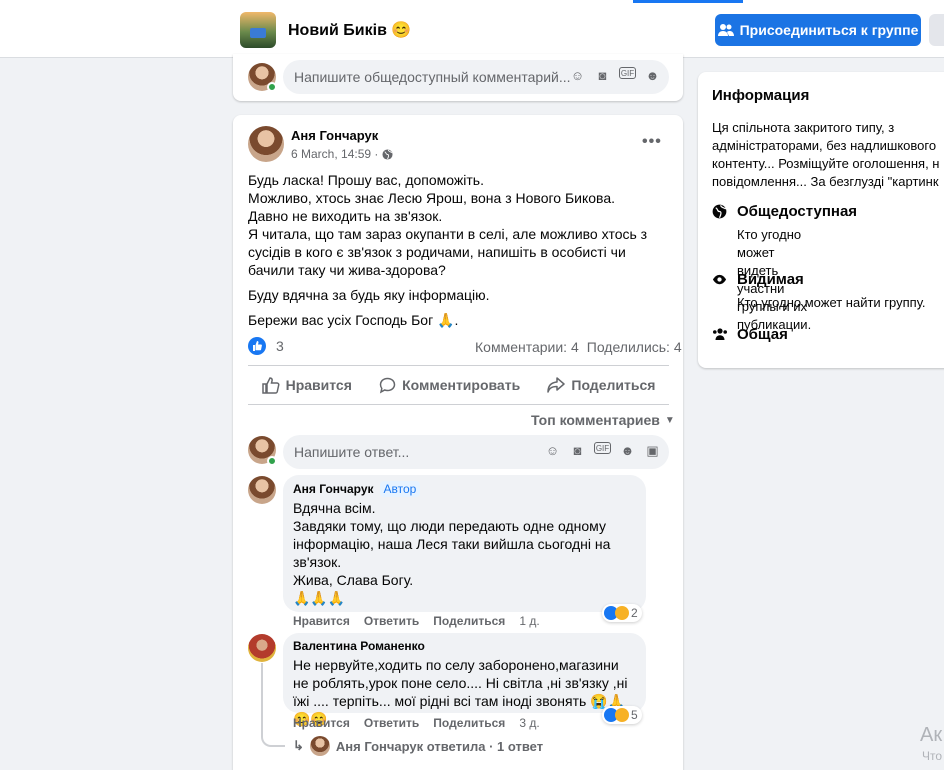  I want to click on activation-watermark: Ак, so click(931, 735).